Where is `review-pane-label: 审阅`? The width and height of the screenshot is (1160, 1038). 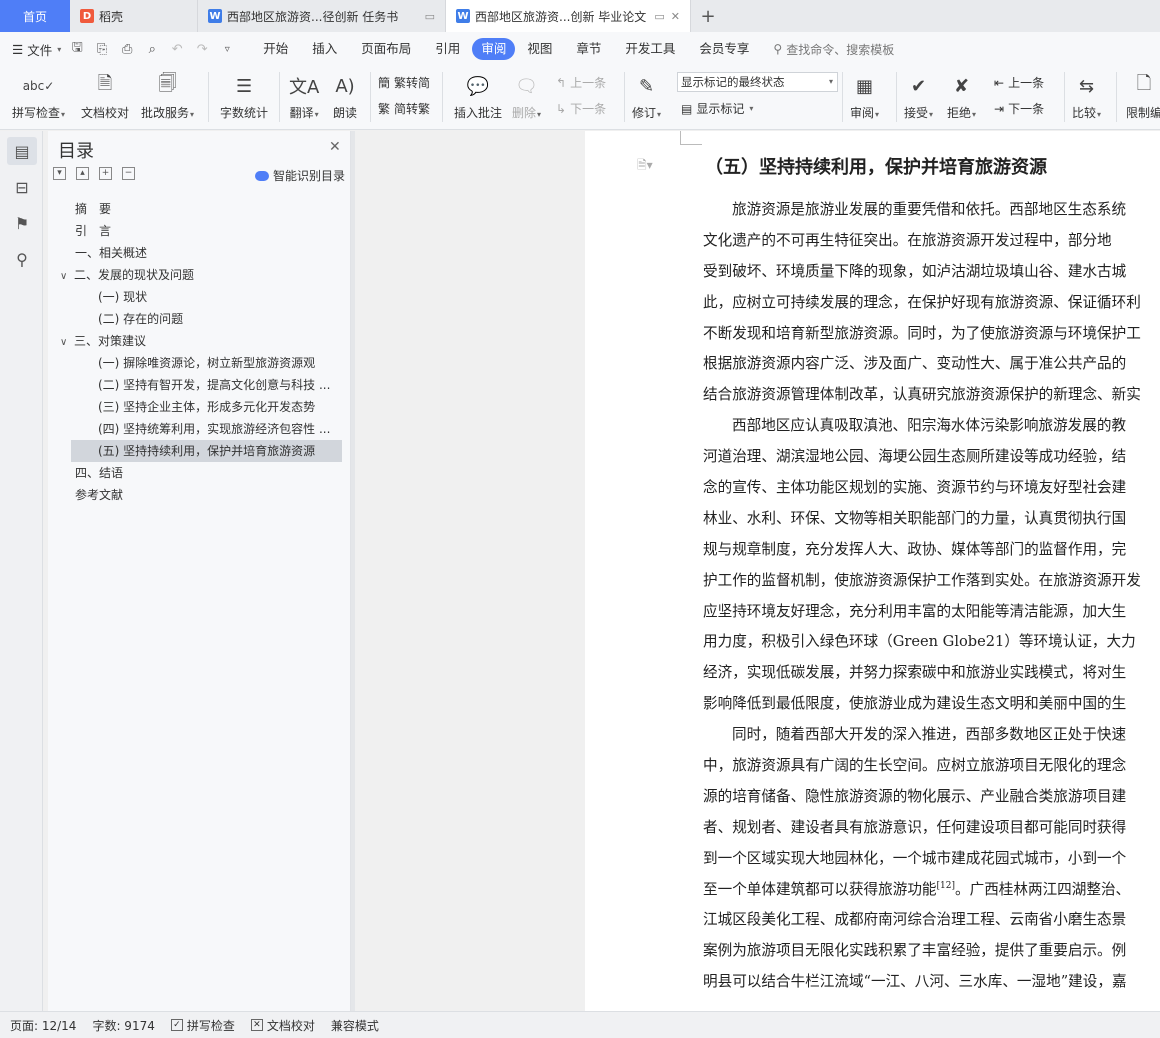 review-pane-label: 审阅 is located at coordinates (862, 113).